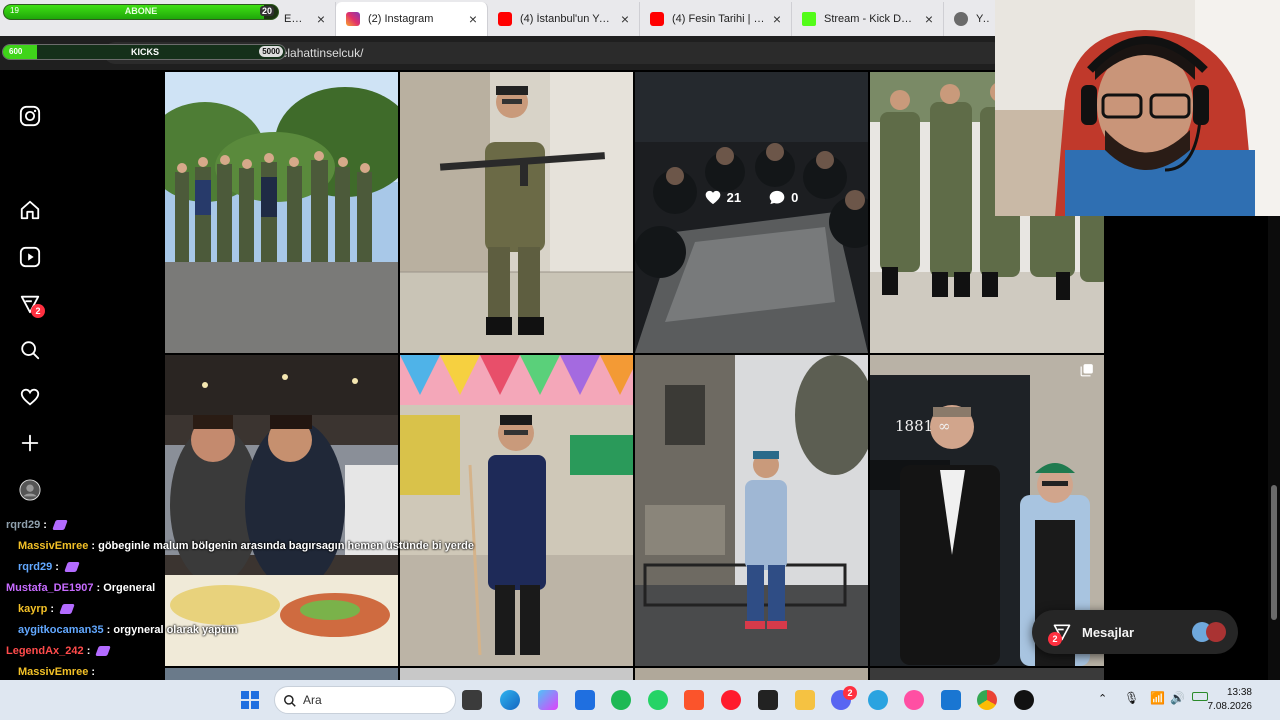 This screenshot has width=1280, height=720. I want to click on chat-username: Mustafa_DE1907, so click(49, 588).